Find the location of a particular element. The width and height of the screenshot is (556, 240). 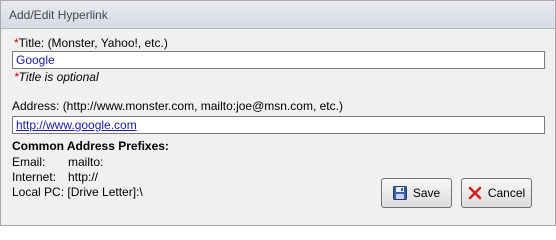

cancel-button: Cancel is located at coordinates (496, 193).